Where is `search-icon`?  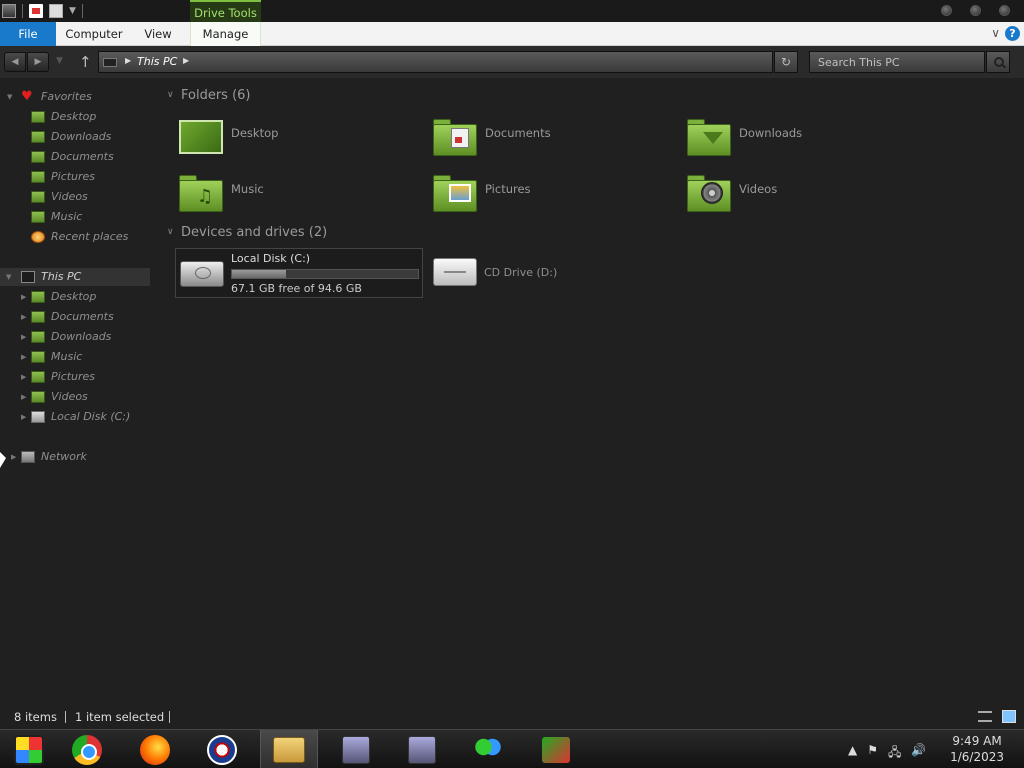 search-icon is located at coordinates (998, 62).